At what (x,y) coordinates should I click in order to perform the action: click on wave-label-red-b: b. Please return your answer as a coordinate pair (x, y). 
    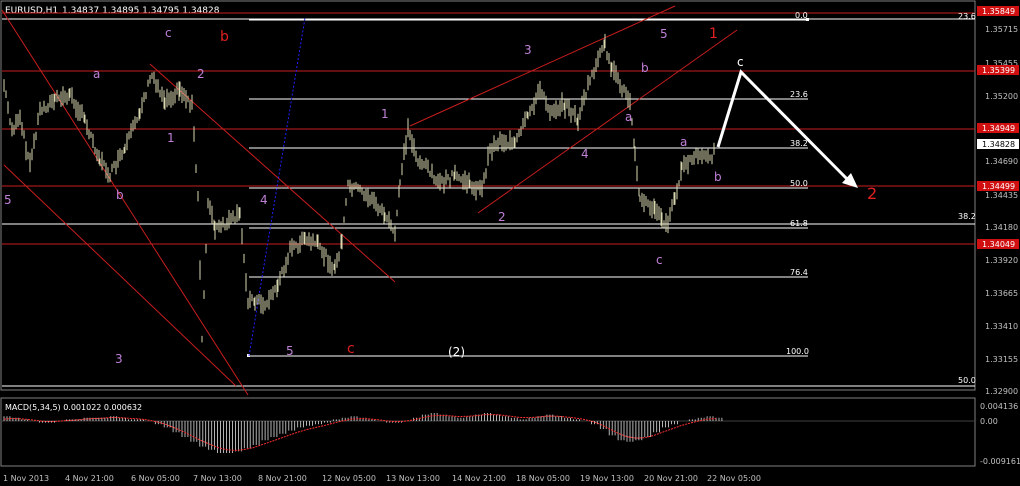
    Looking at the image, I should click on (224, 37).